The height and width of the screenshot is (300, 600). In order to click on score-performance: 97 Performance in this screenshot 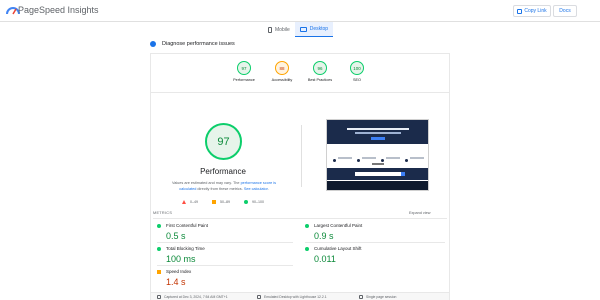, I will do `click(244, 71)`.